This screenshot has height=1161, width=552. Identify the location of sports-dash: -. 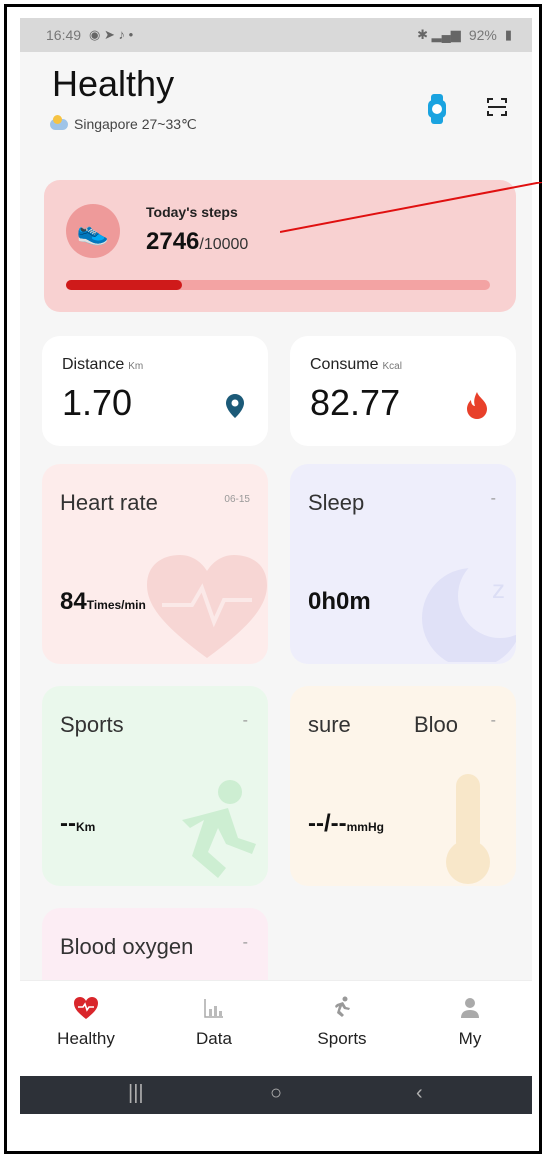
(245, 720).